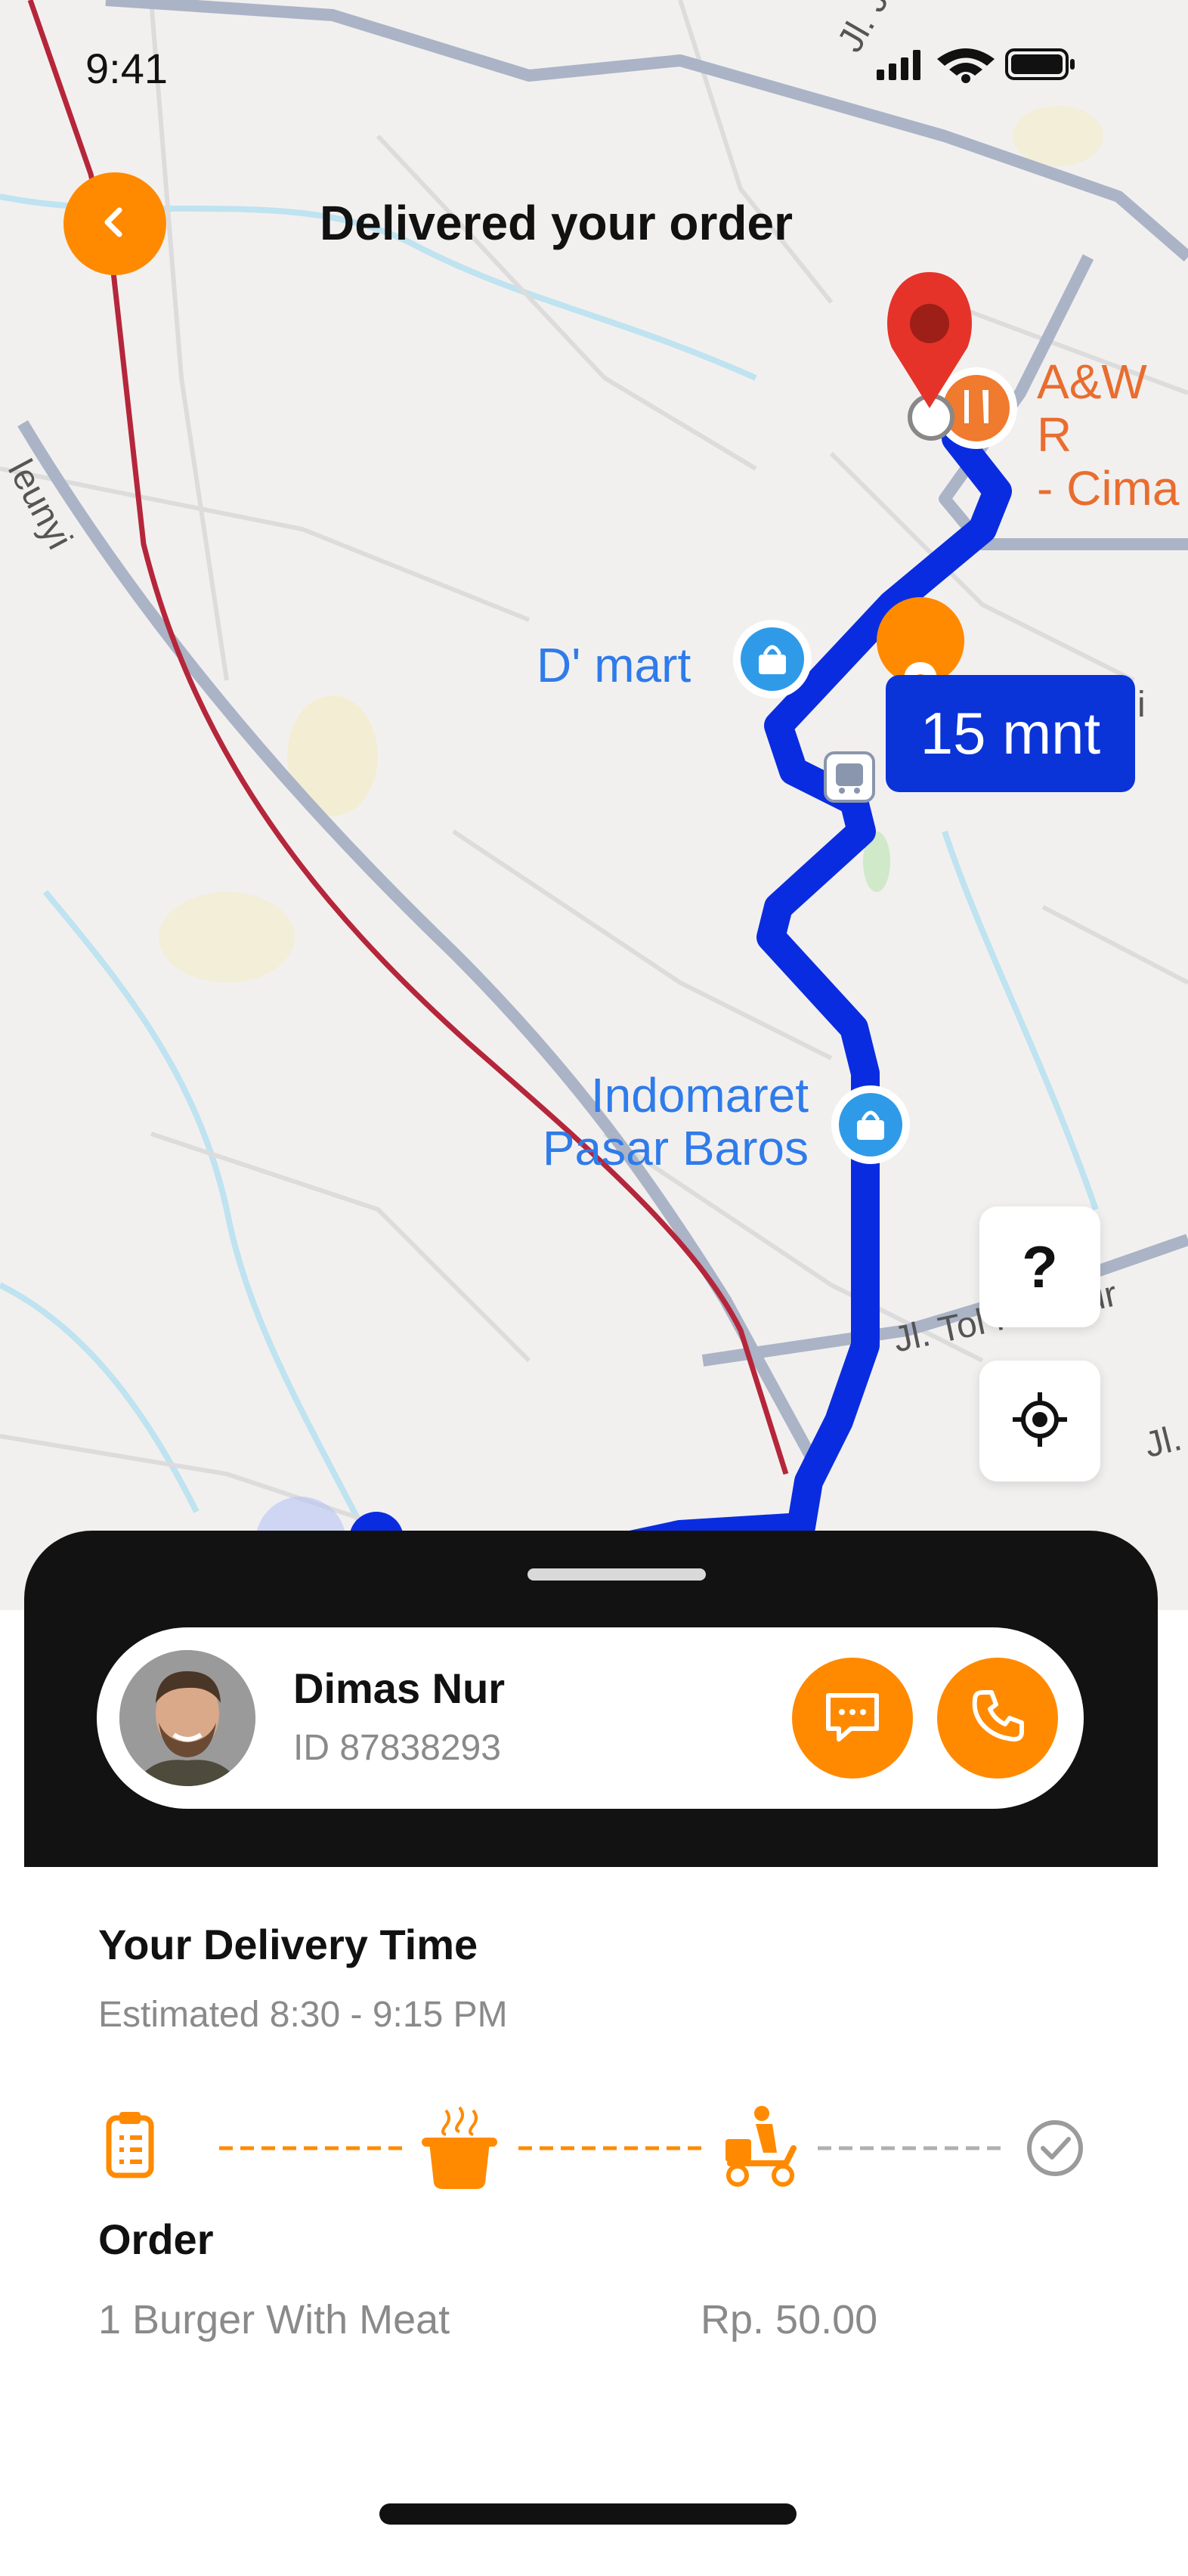 This screenshot has height=2576, width=1188. What do you see at coordinates (1092, 409) in the screenshot?
I see `restaurant-label-line1: A&W R` at bounding box center [1092, 409].